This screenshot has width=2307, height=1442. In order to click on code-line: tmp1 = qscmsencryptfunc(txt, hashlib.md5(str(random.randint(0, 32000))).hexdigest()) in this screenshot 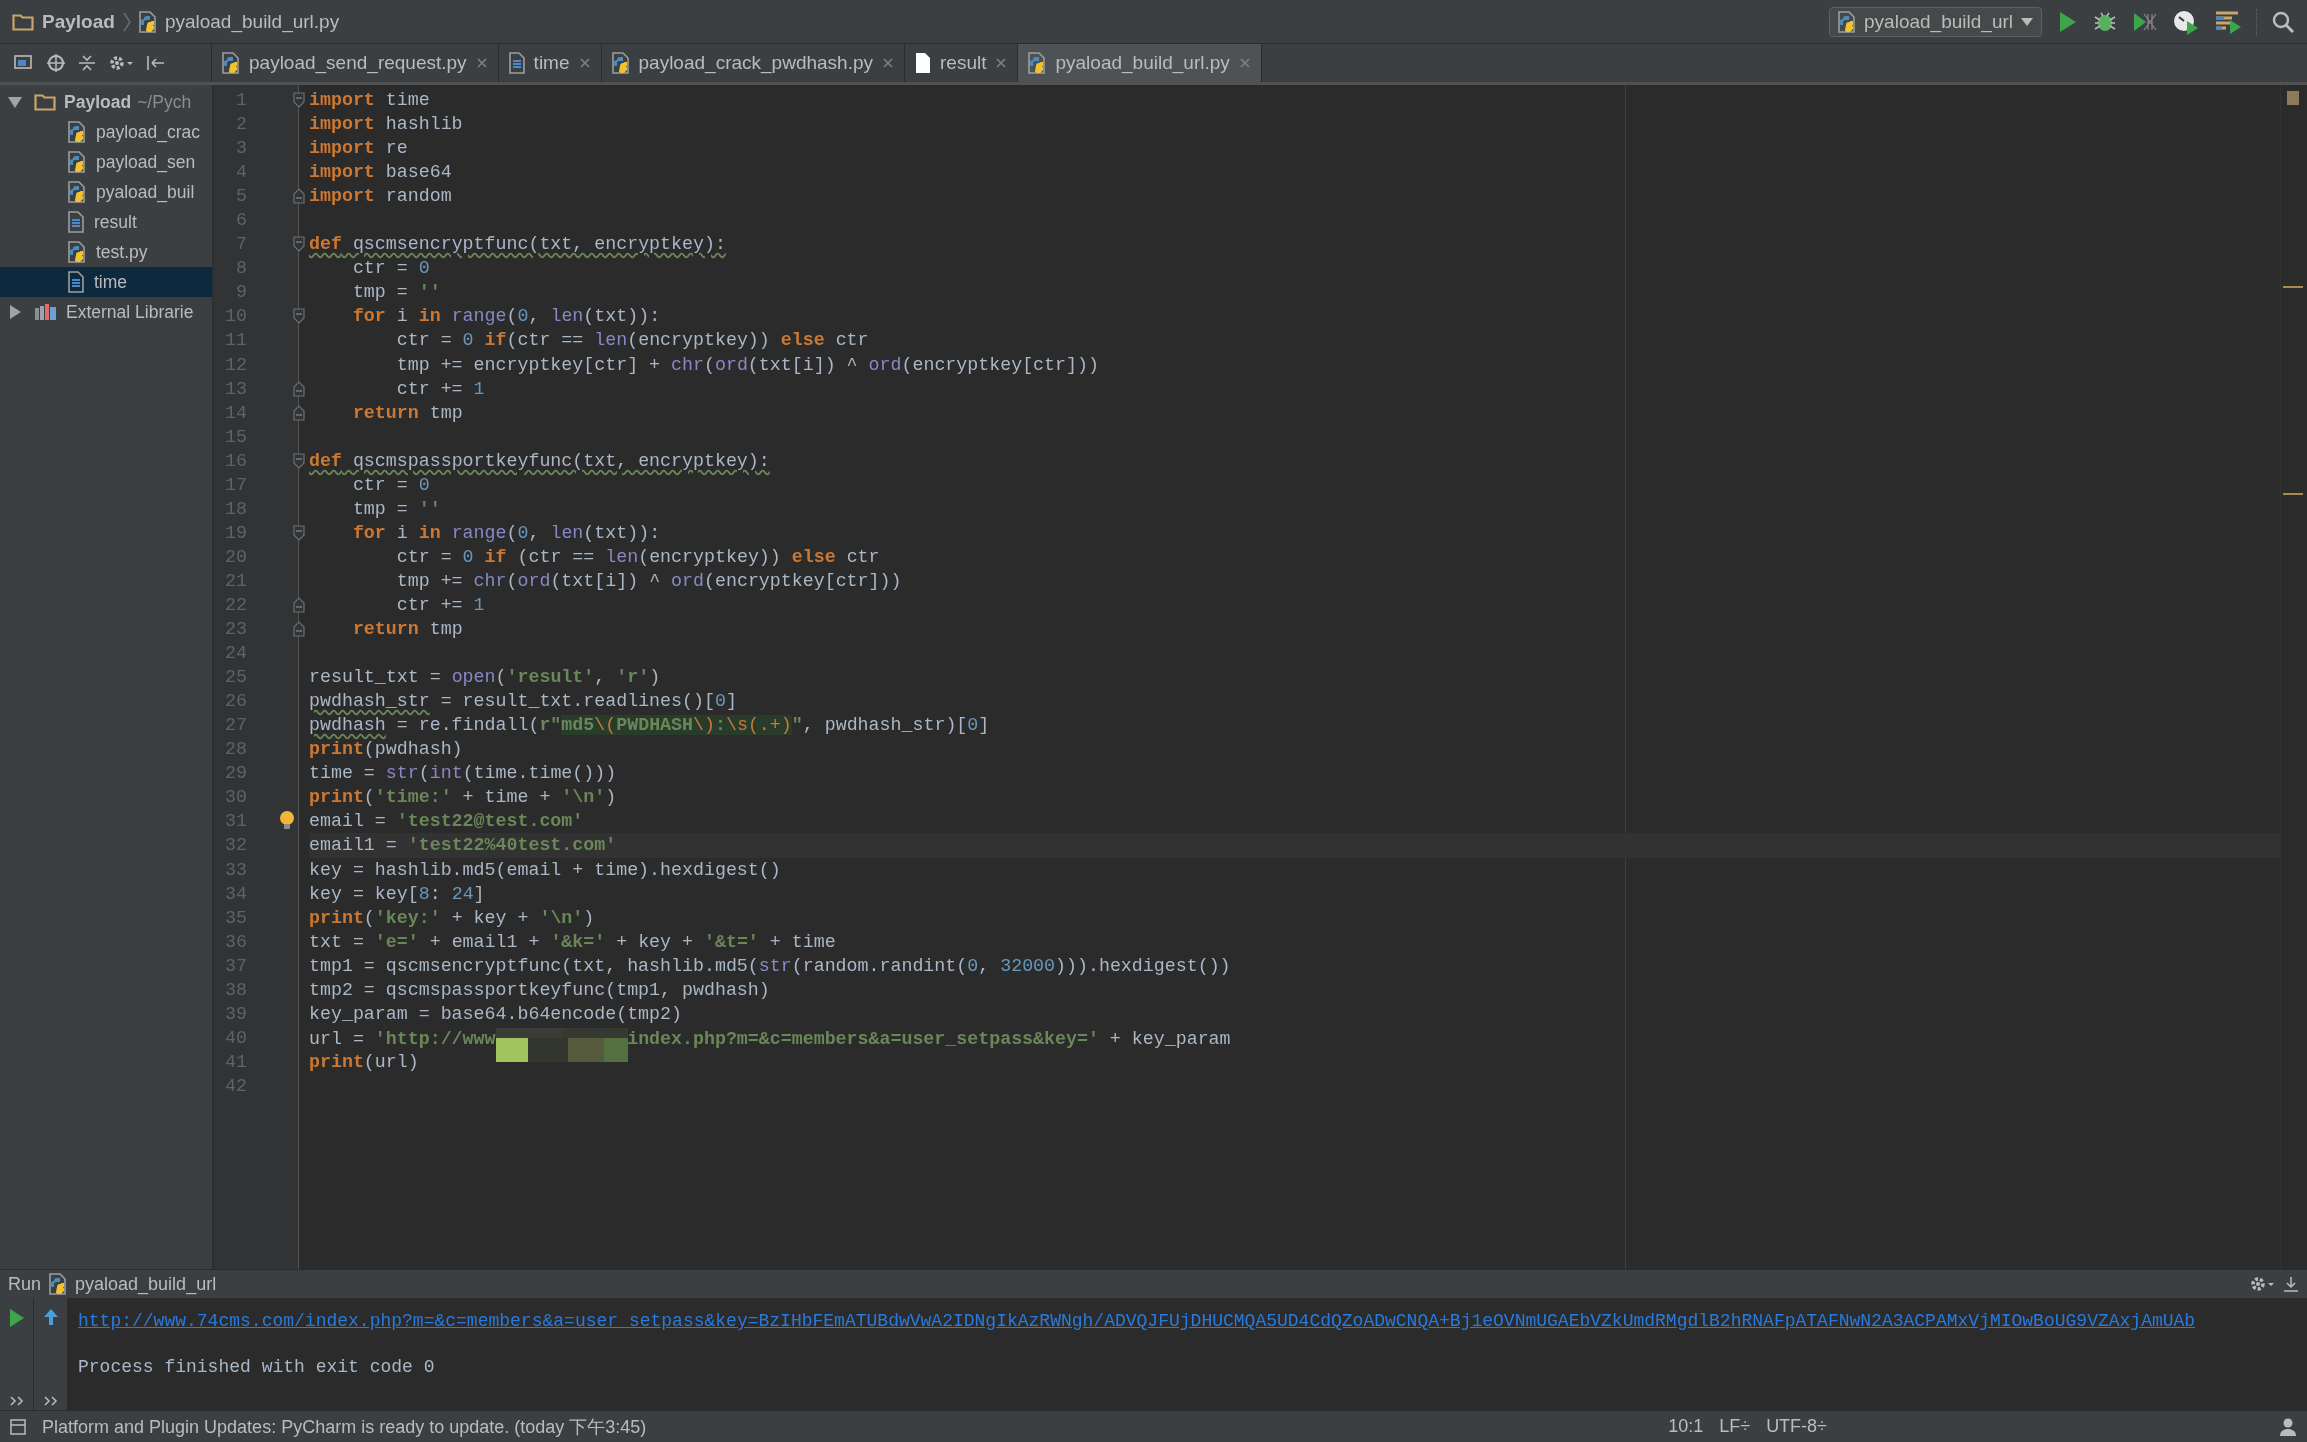, I will do `click(770, 965)`.